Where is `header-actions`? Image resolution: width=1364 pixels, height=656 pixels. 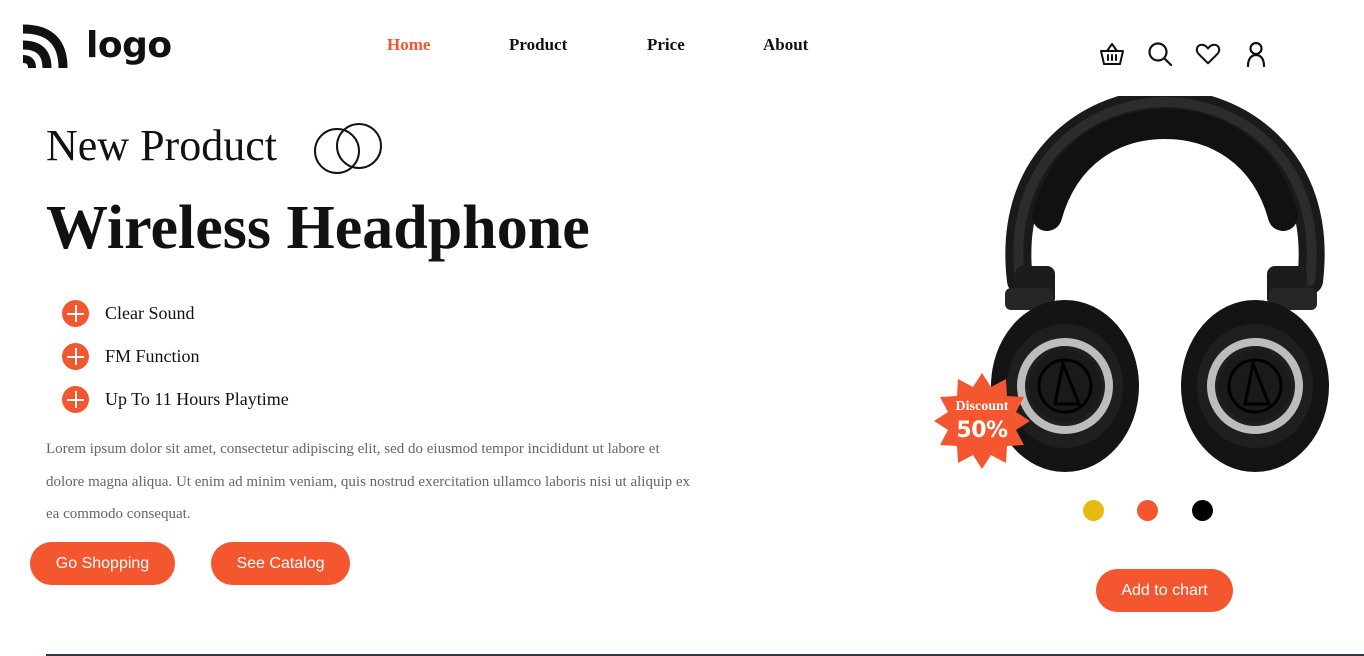 header-actions is located at coordinates (1184, 54).